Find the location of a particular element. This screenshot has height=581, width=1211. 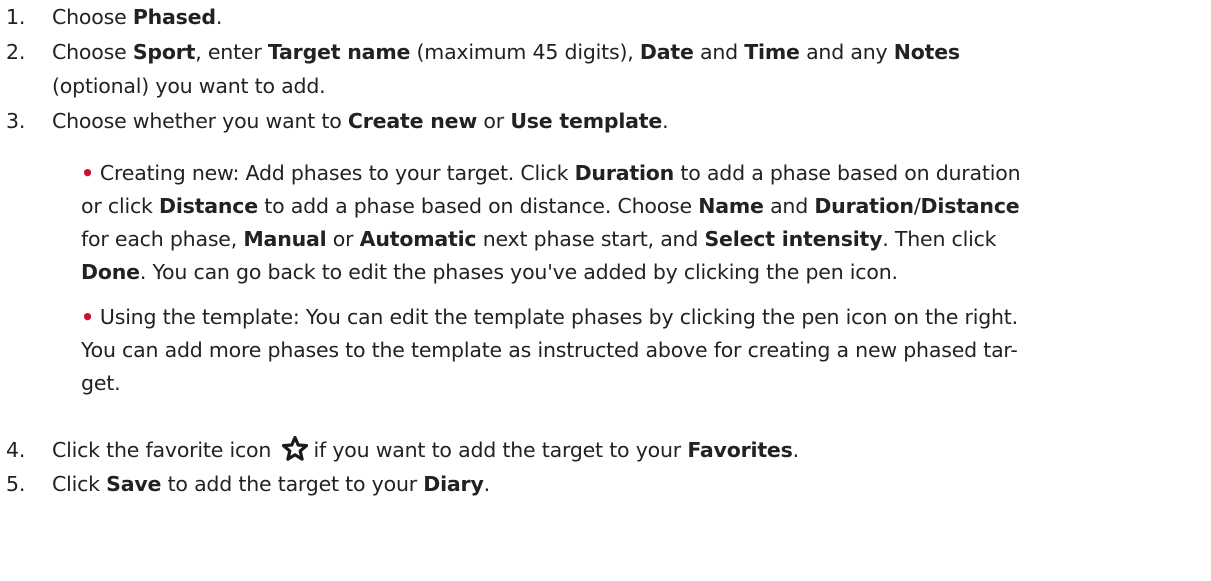

bullet-use-template-line-3: get. is located at coordinates (101, 383).